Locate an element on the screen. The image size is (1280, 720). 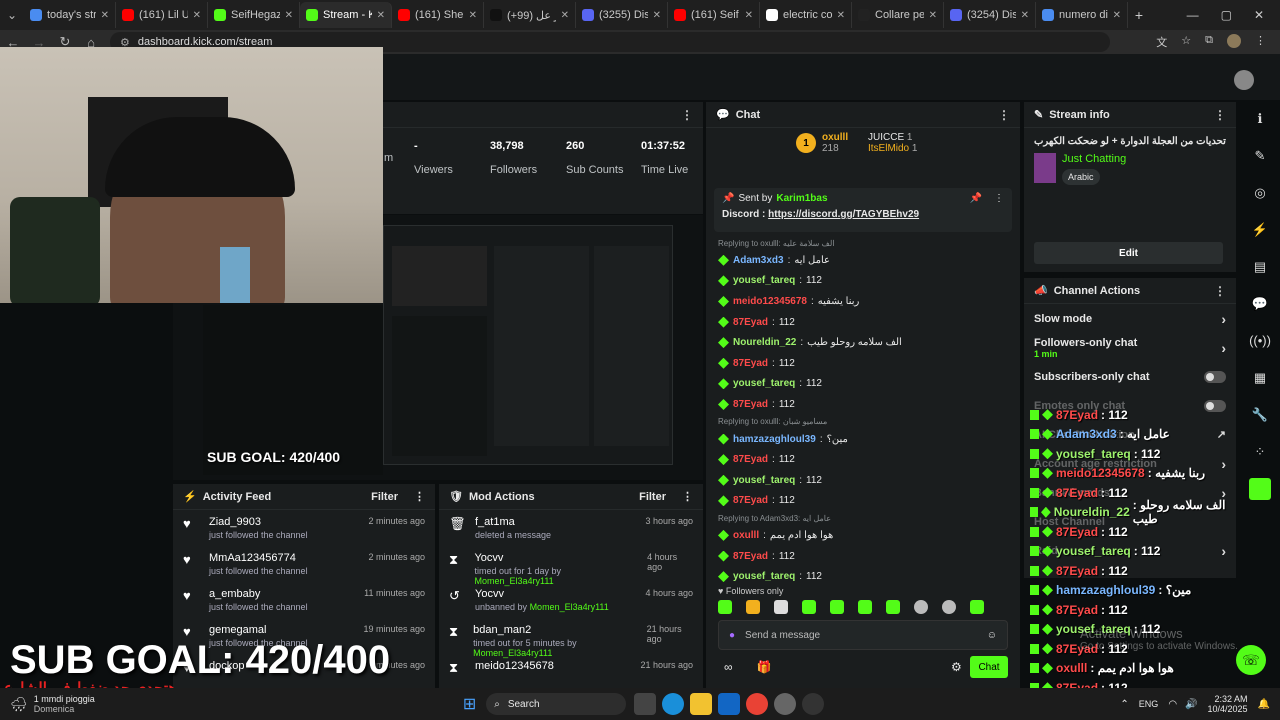
clock-date: 10/4/2025 is located at coordinates (1228, 709).